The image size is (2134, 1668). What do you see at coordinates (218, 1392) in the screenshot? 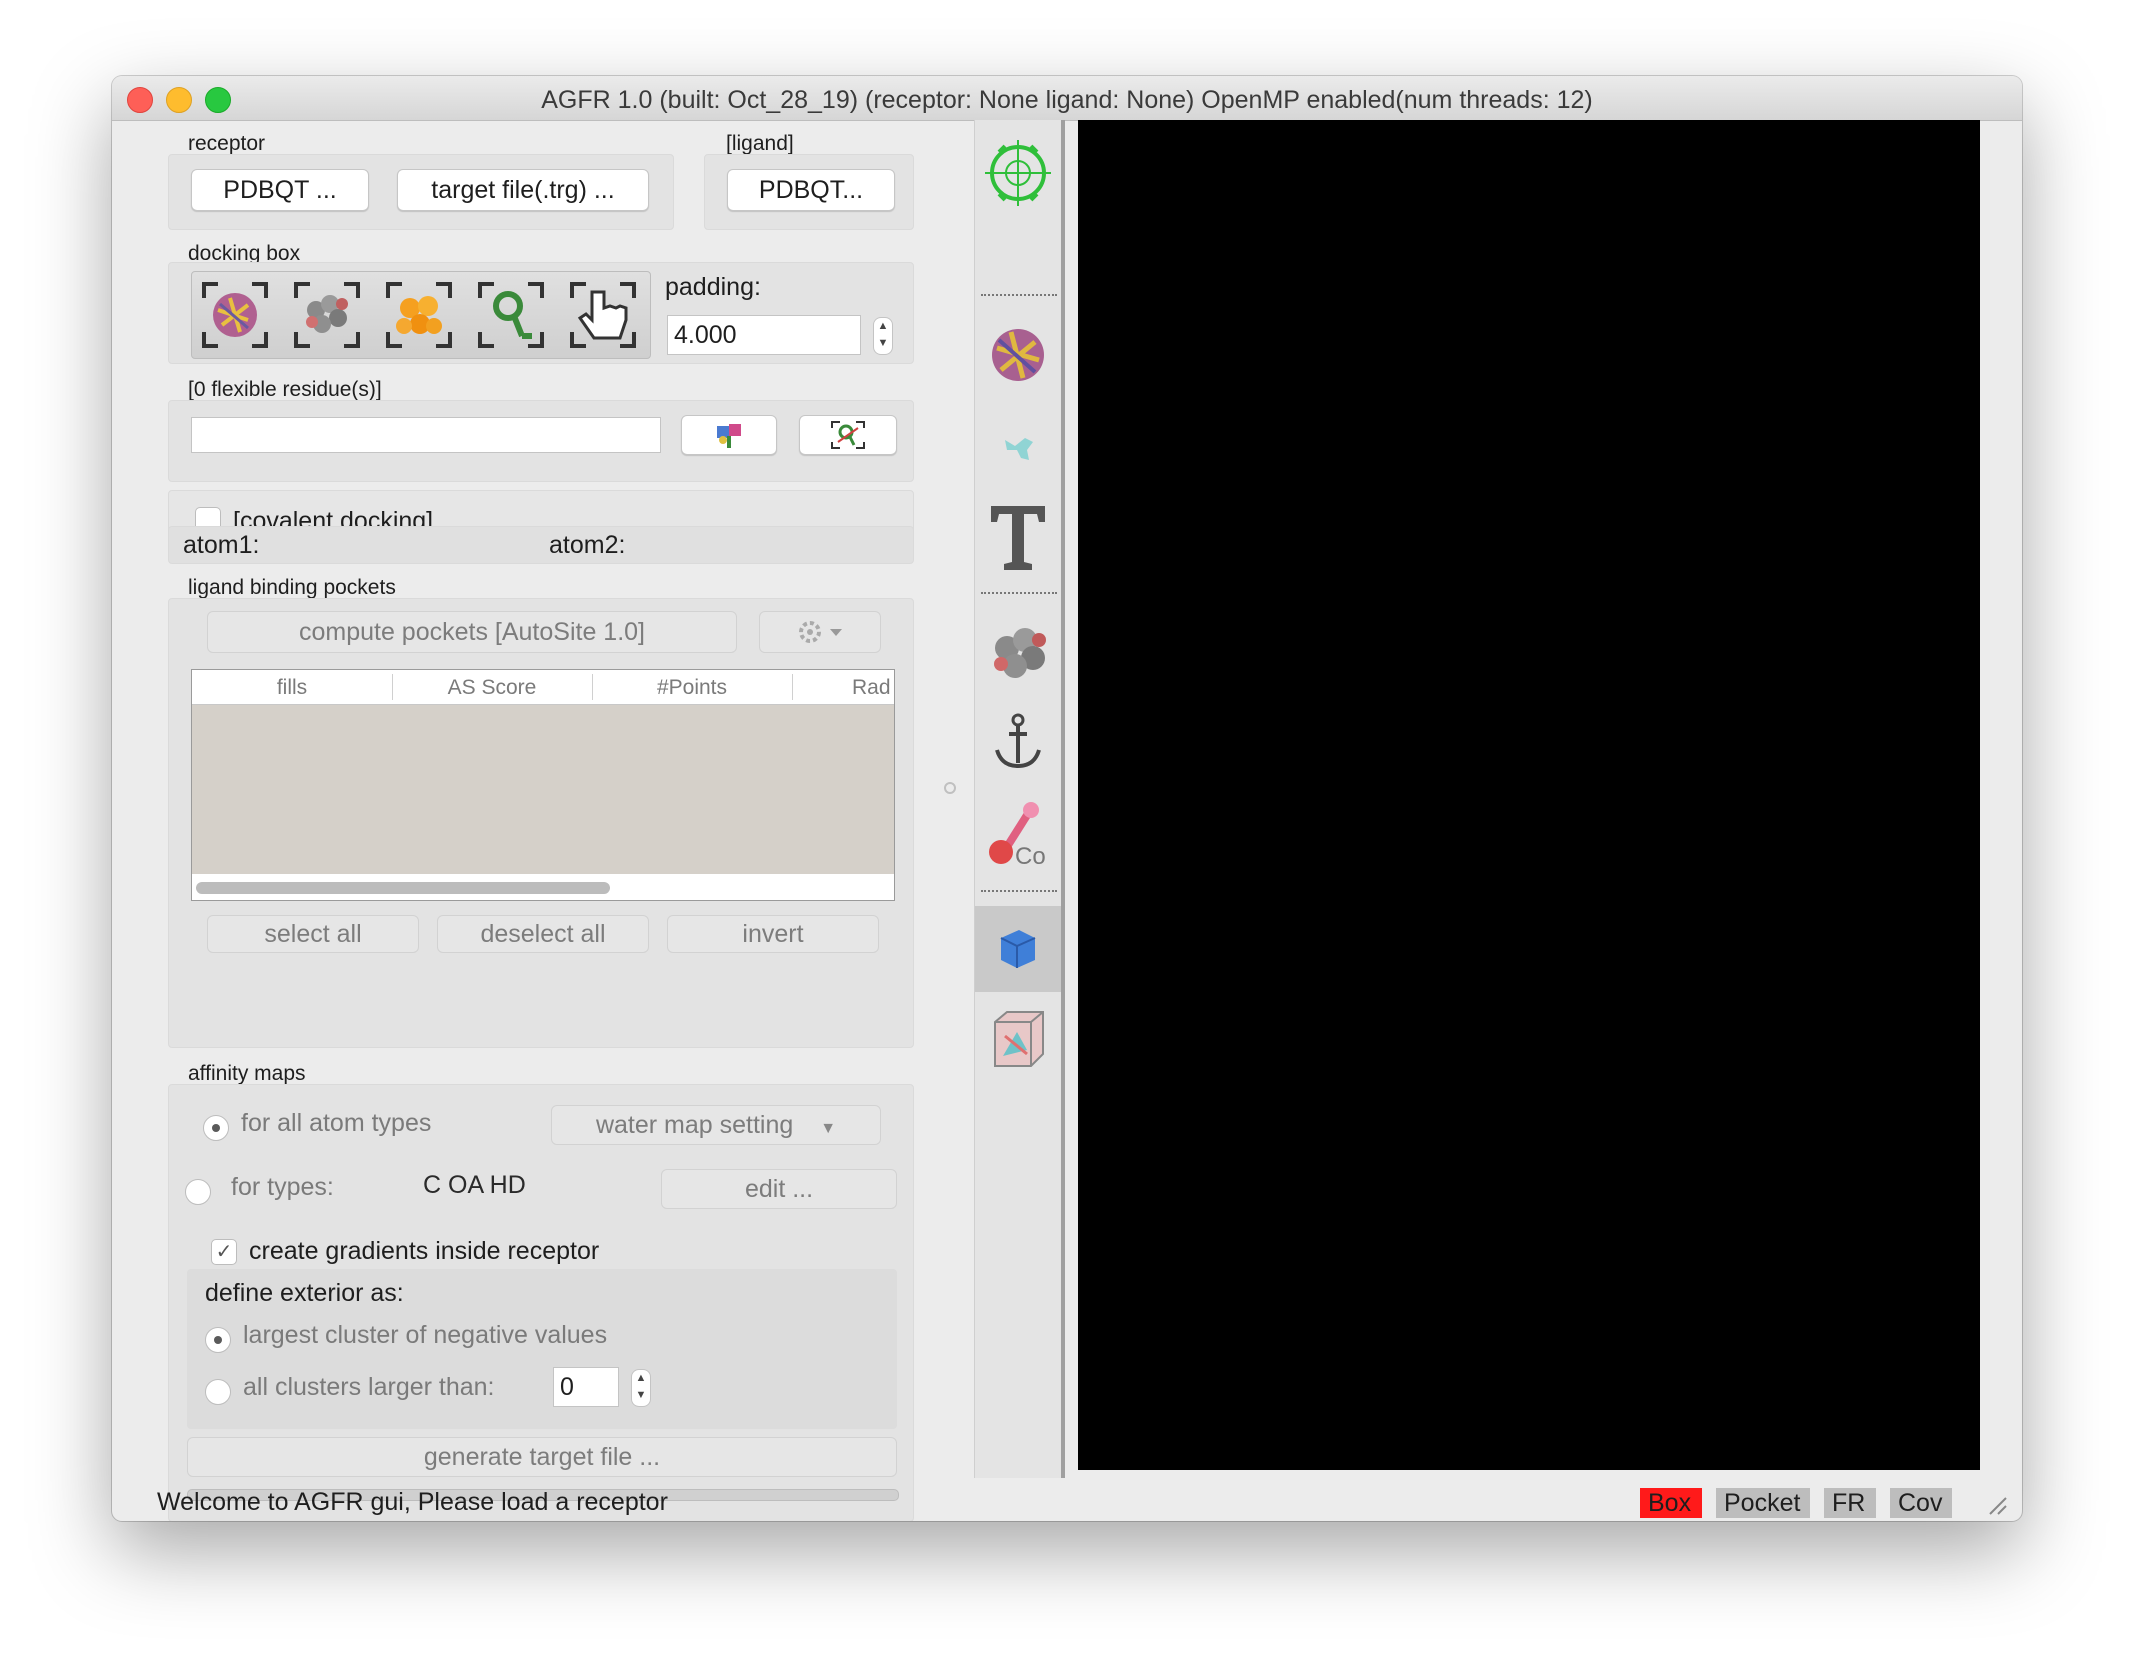
I see `all-clusters-radio` at bounding box center [218, 1392].